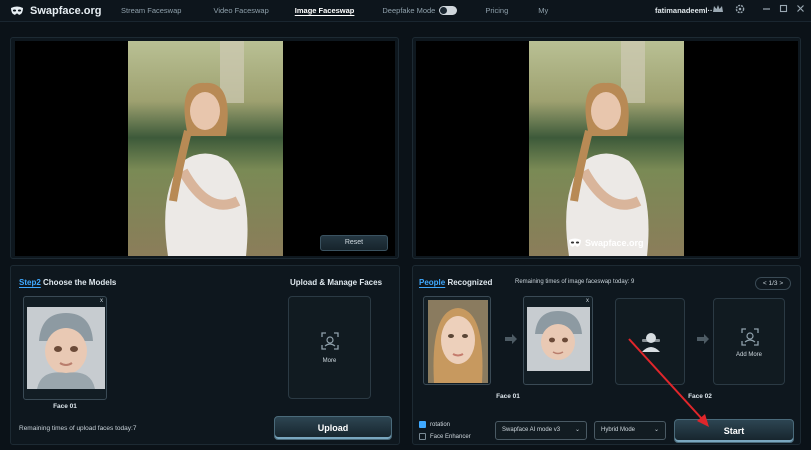 The width and height of the screenshot is (811, 450). What do you see at coordinates (450, 436) in the screenshot?
I see `face-enhancer-label: Face Enhancer` at bounding box center [450, 436].